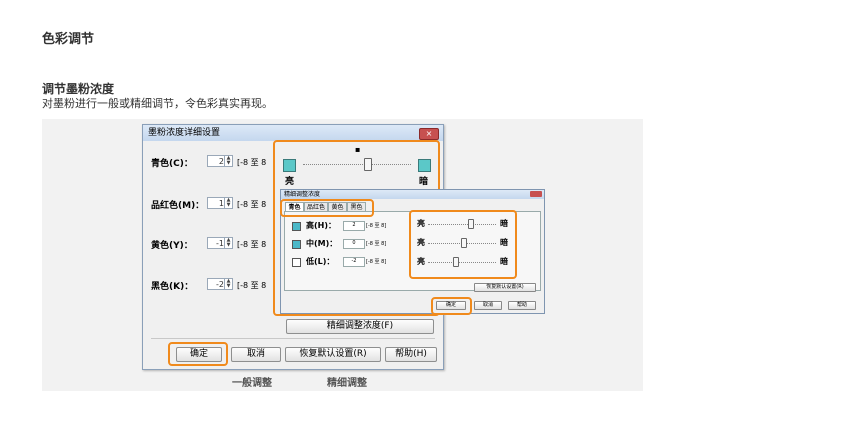 The height and width of the screenshot is (442, 860). I want to click on divider, so click(293, 338).